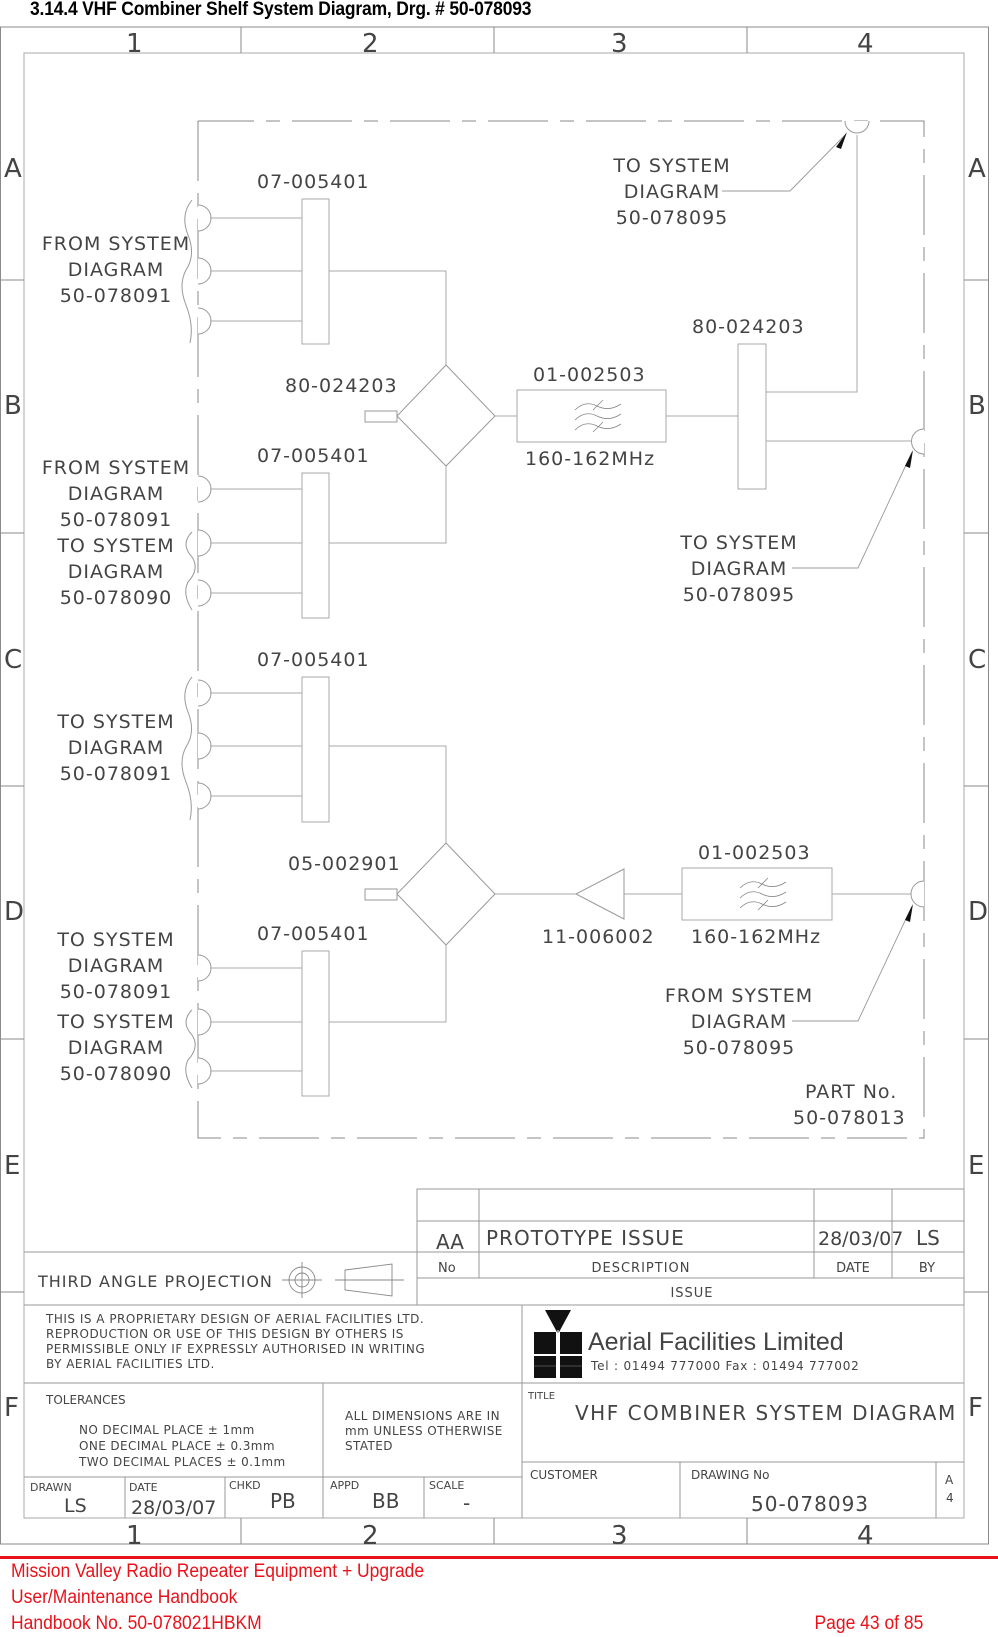 This screenshot has width=998, height=1637. I want to click on row-label: A, so click(977, 169).